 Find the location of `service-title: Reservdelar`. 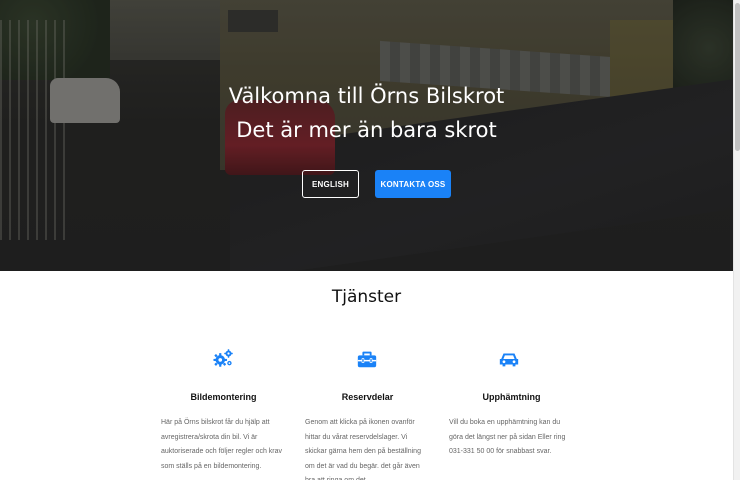

service-title: Reservdelar is located at coordinates (367, 397).